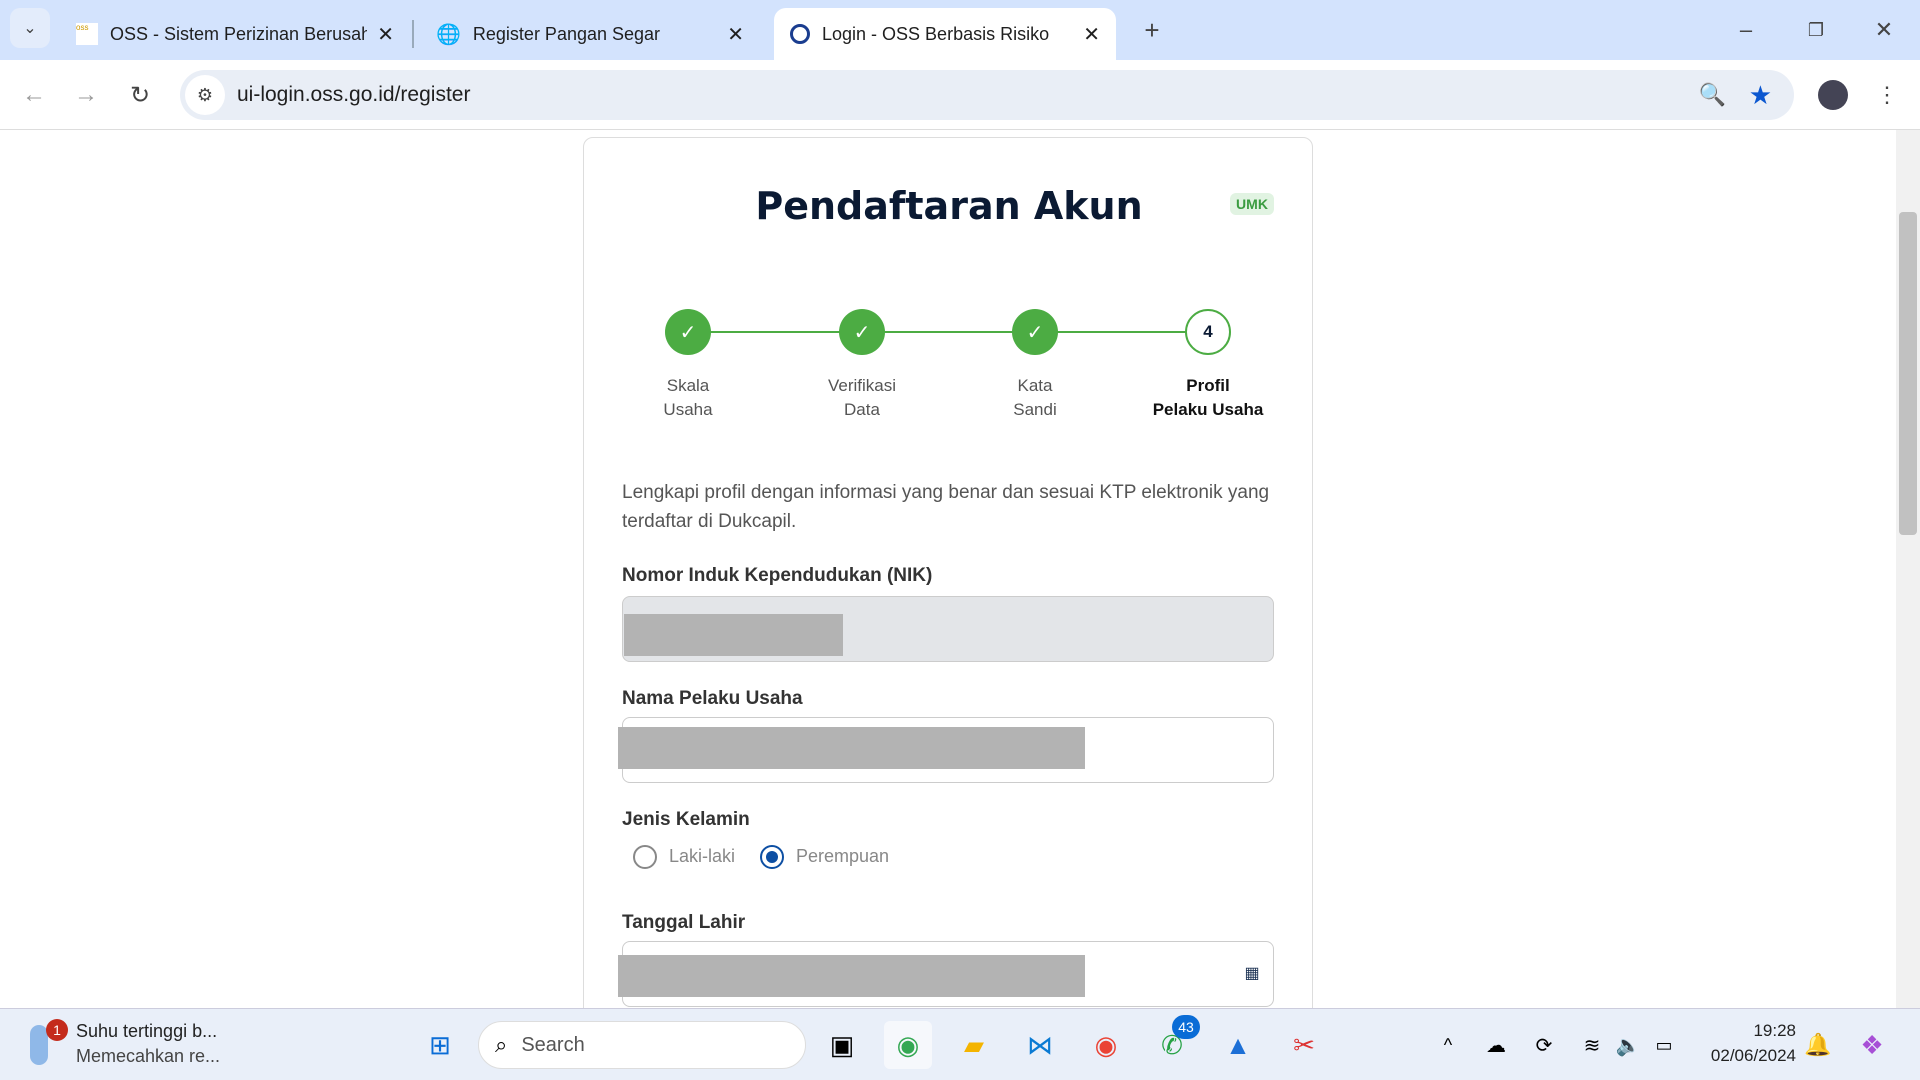 The image size is (1920, 1080). I want to click on show-hidden-icons: ^, so click(1448, 1045).